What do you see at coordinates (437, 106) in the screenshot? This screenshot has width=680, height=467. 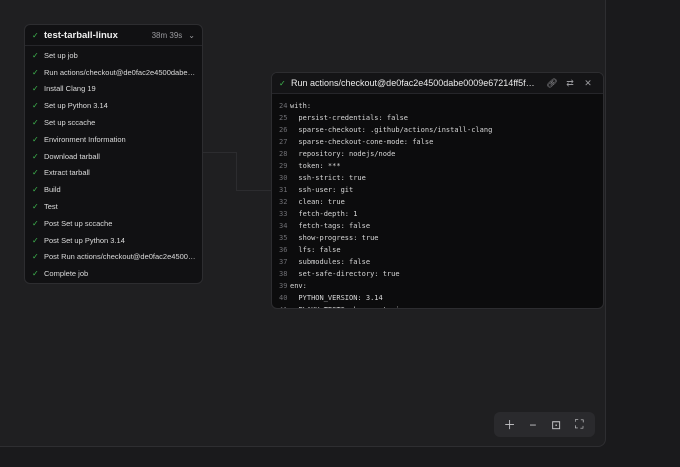 I see `log-line: 24 with:` at bounding box center [437, 106].